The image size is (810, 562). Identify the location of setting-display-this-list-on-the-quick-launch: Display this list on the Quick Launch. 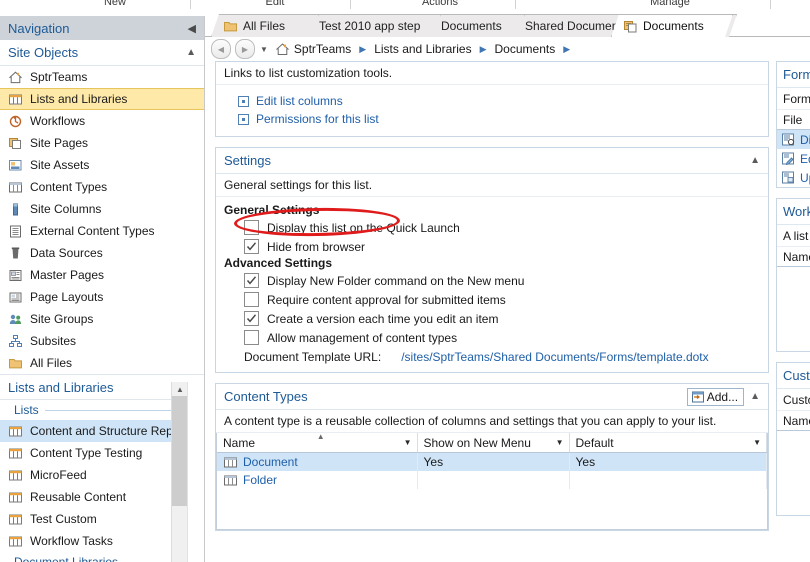
(492, 227).